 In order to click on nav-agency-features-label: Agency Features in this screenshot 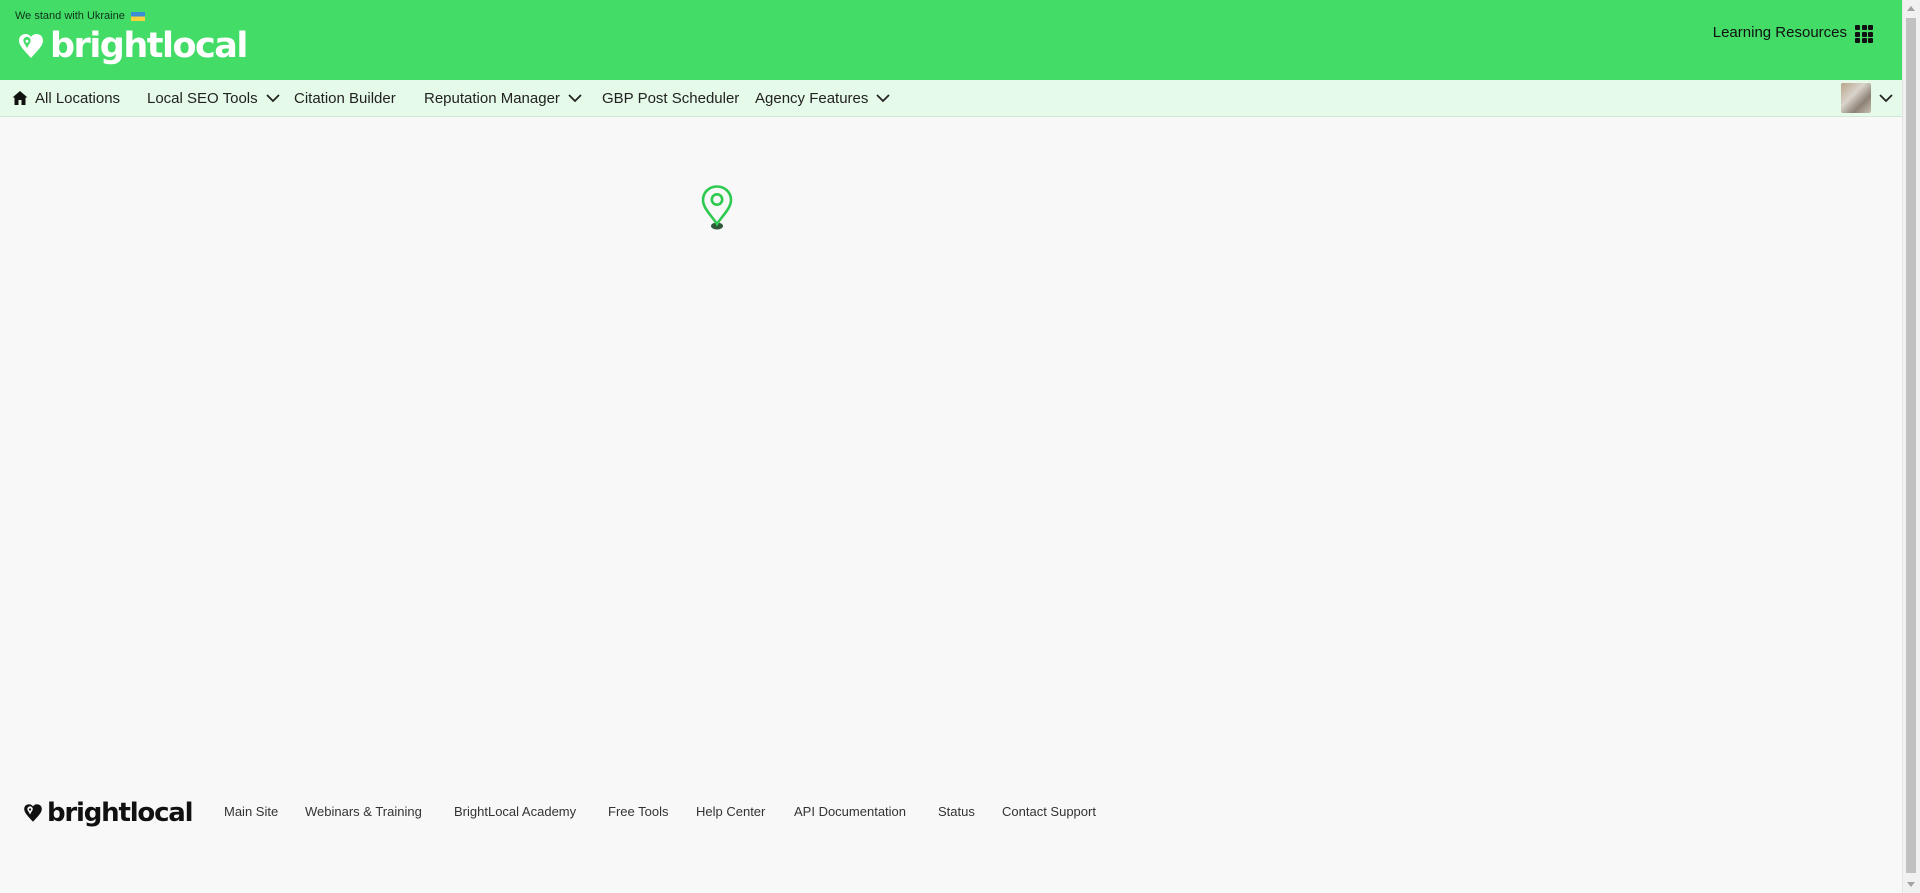, I will do `click(812, 98)`.